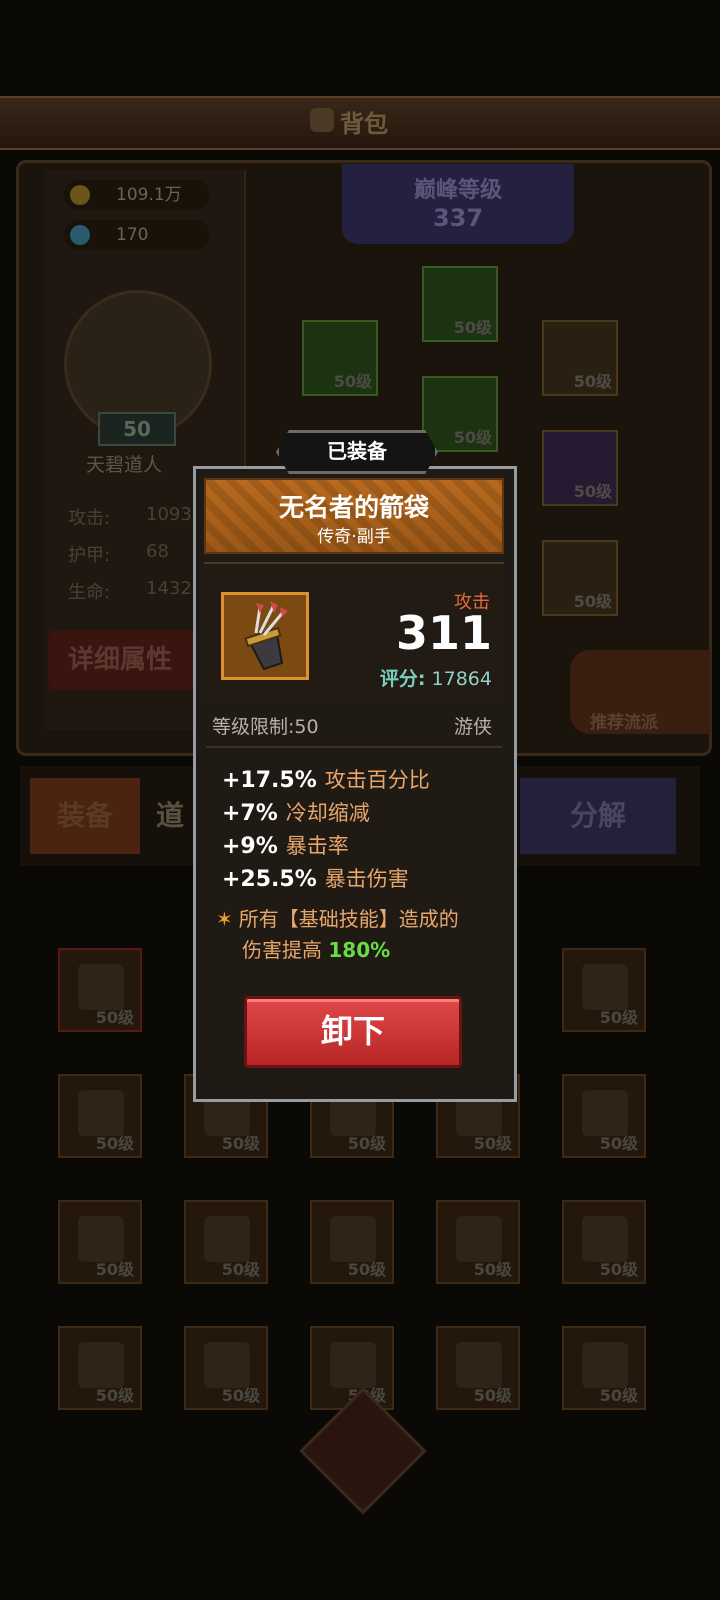 The width and height of the screenshot is (720, 1600). Describe the element at coordinates (137, 429) in the screenshot. I see `character-level: 50` at that location.